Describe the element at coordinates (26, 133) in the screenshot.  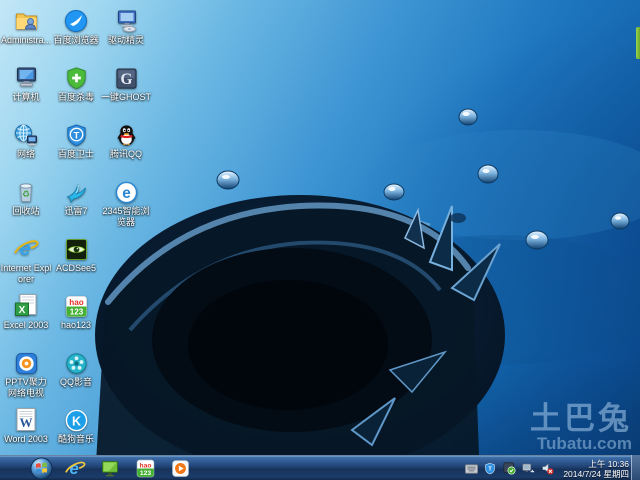
I see `network-globe-icon` at that location.